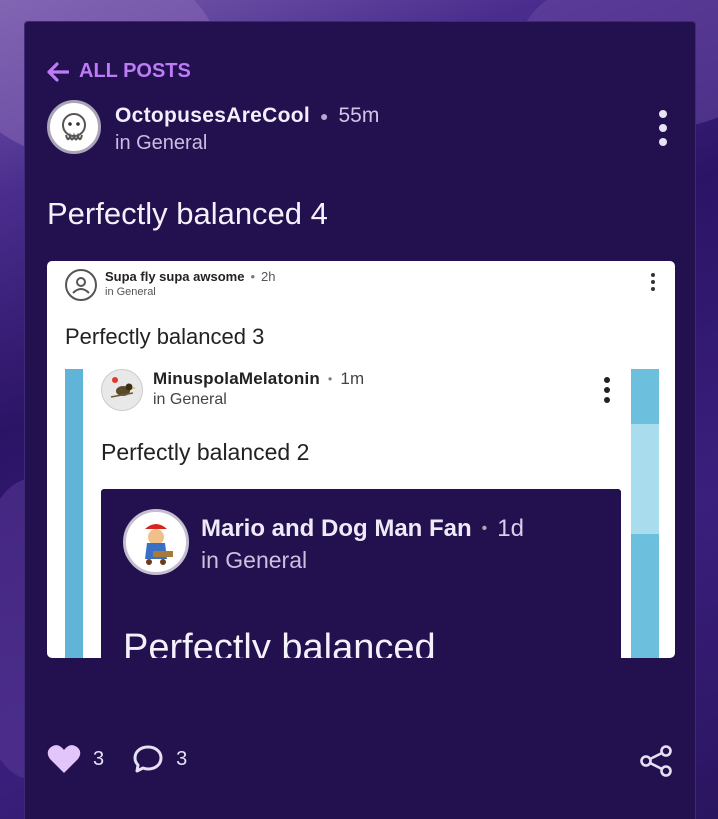 Image resolution: width=718 pixels, height=819 pixels. I want to click on octopus-avatar-icon, so click(74, 127).